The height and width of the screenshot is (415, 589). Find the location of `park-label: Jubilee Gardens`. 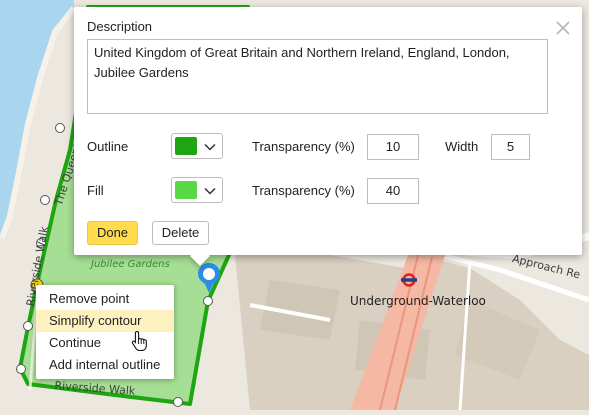

park-label: Jubilee Gardens is located at coordinates (130, 264).